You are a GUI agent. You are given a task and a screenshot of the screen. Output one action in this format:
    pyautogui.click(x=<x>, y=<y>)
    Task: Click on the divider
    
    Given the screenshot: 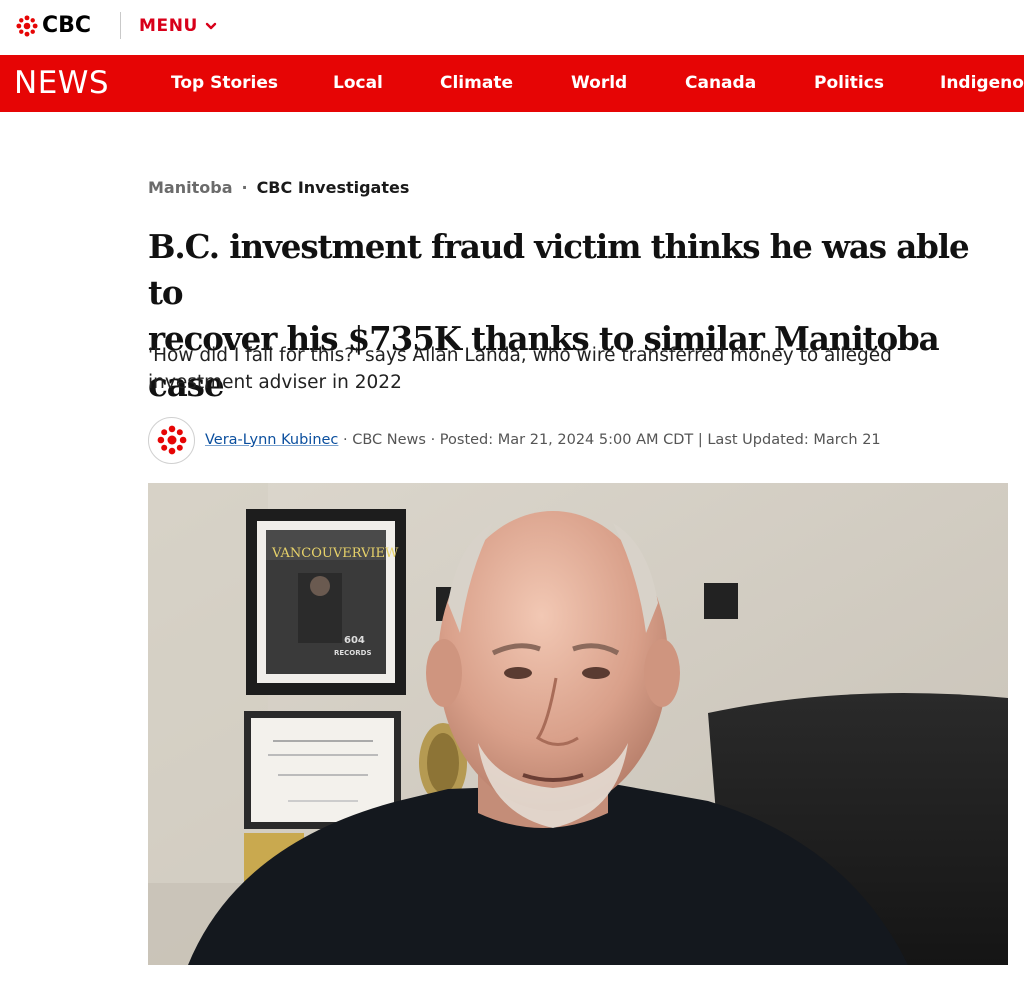 What is the action you would take?
    pyautogui.click(x=120, y=25)
    